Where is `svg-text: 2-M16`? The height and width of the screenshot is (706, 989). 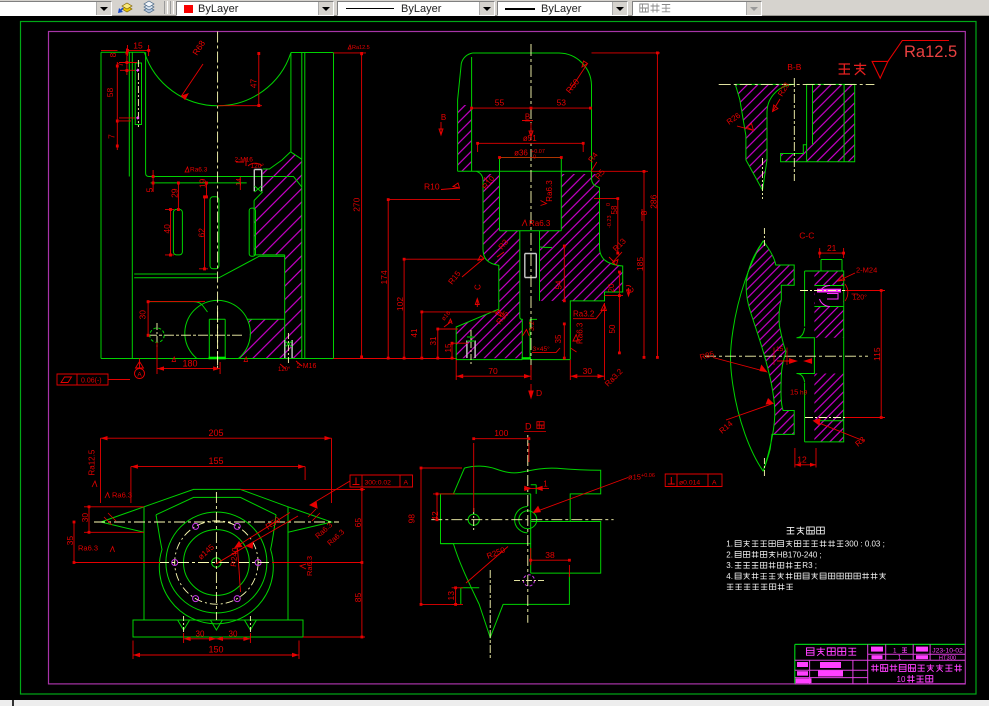 svg-text: 2-M16 is located at coordinates (307, 366).